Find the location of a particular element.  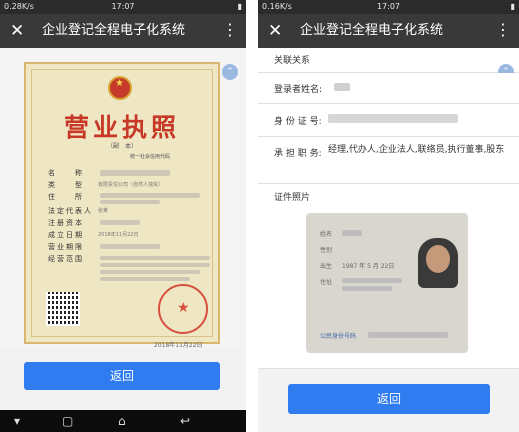

field-id-number: 身 份 证 号: is located at coordinates (388, 120).